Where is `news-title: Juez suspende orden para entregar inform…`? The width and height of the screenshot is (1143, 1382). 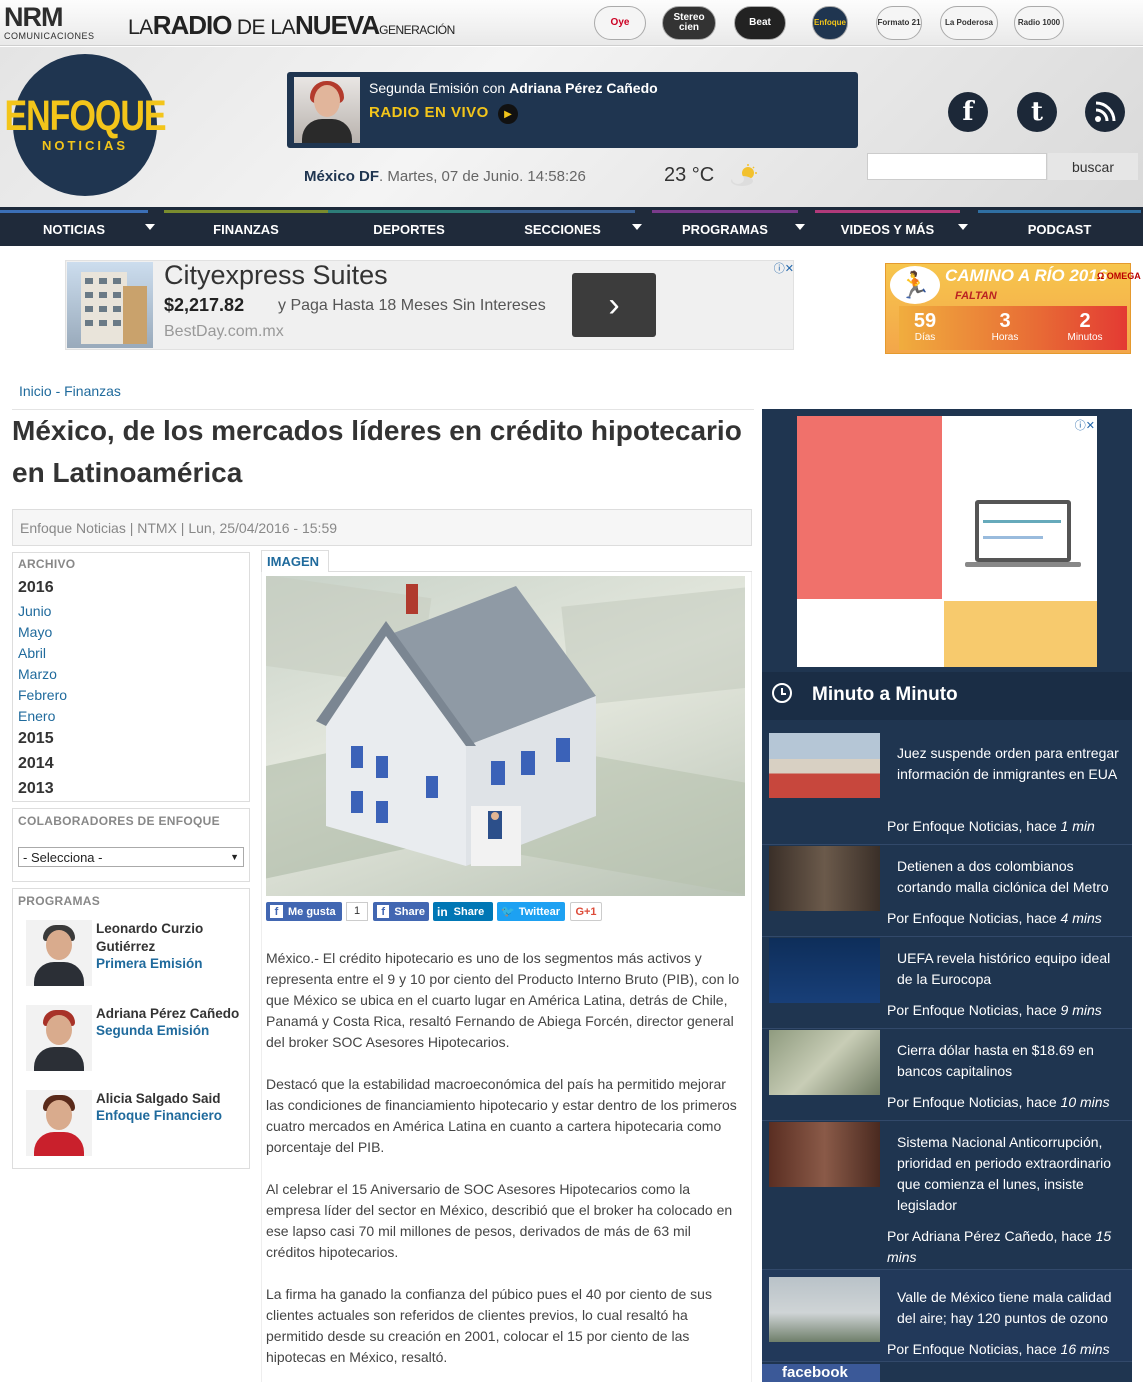 news-title: Juez suspende orden para entregar inform… is located at coordinates (1009, 764).